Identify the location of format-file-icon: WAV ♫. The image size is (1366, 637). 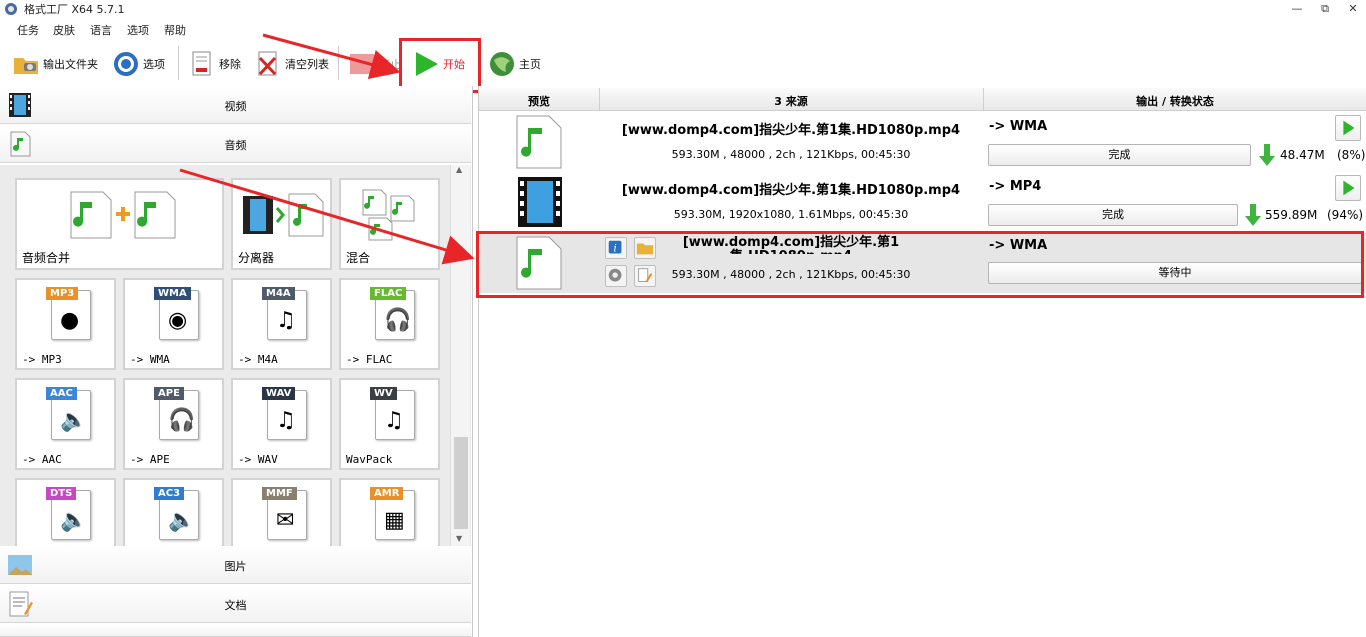
(284, 413).